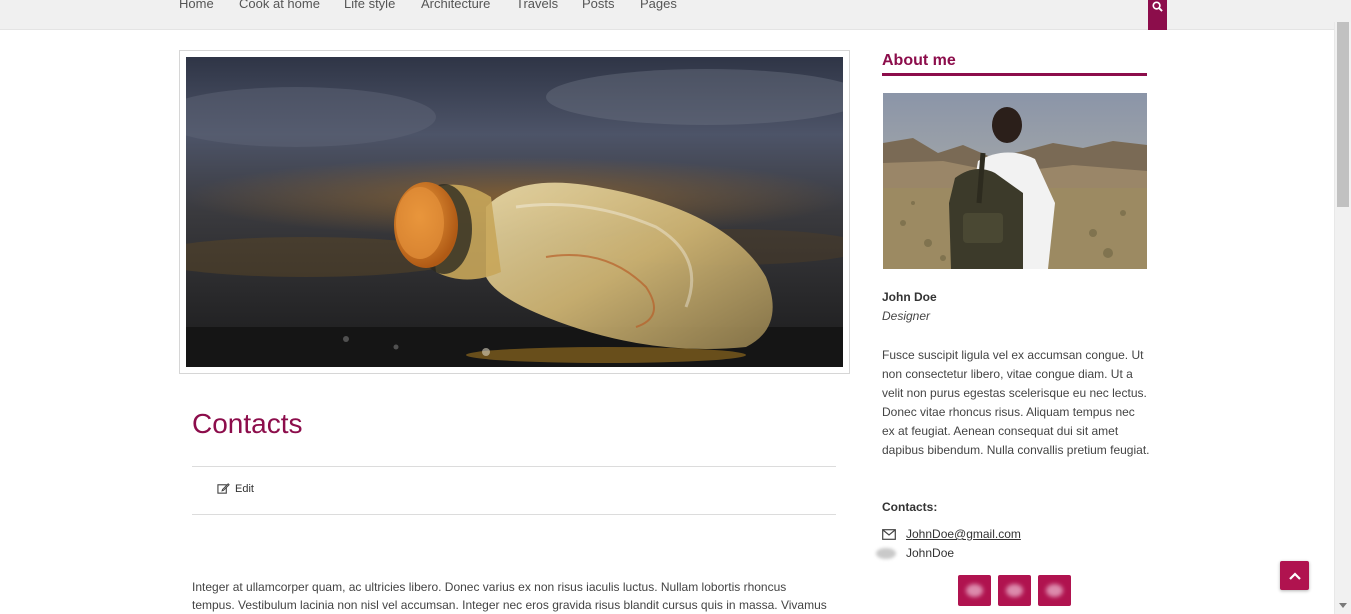 The height and width of the screenshot is (614, 1351). What do you see at coordinates (1343, 114) in the screenshot?
I see `scrollbar-thumb` at bounding box center [1343, 114].